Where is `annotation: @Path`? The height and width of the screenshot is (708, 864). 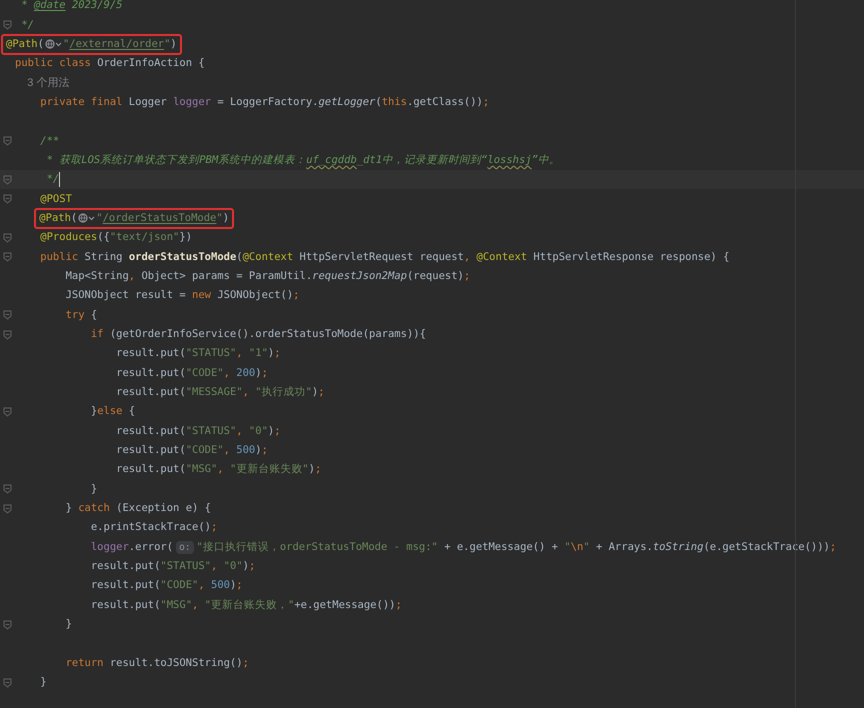
annotation: @Path is located at coordinates (55, 218).